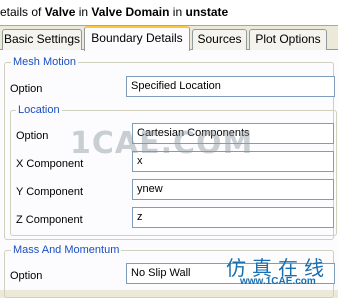  I want to click on location-option-select: Cartesian Components, so click(233, 133).